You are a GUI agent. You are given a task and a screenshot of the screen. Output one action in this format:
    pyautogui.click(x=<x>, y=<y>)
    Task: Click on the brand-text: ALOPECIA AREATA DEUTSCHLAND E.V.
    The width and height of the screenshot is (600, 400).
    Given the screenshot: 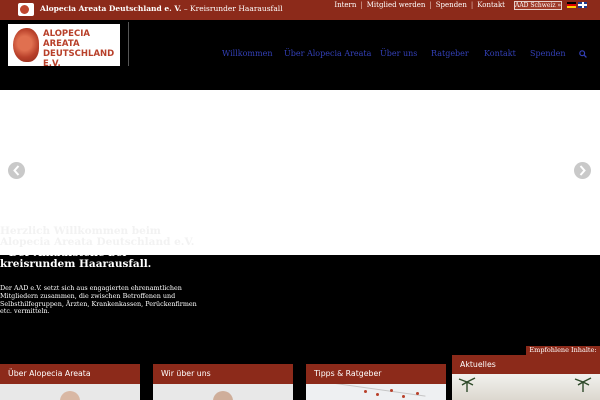 What is the action you would take?
    pyautogui.click(x=81, y=49)
    